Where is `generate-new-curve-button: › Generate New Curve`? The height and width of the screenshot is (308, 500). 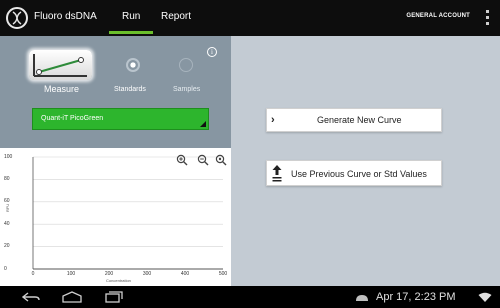 generate-new-curve-button: › Generate New Curve is located at coordinates (354, 120).